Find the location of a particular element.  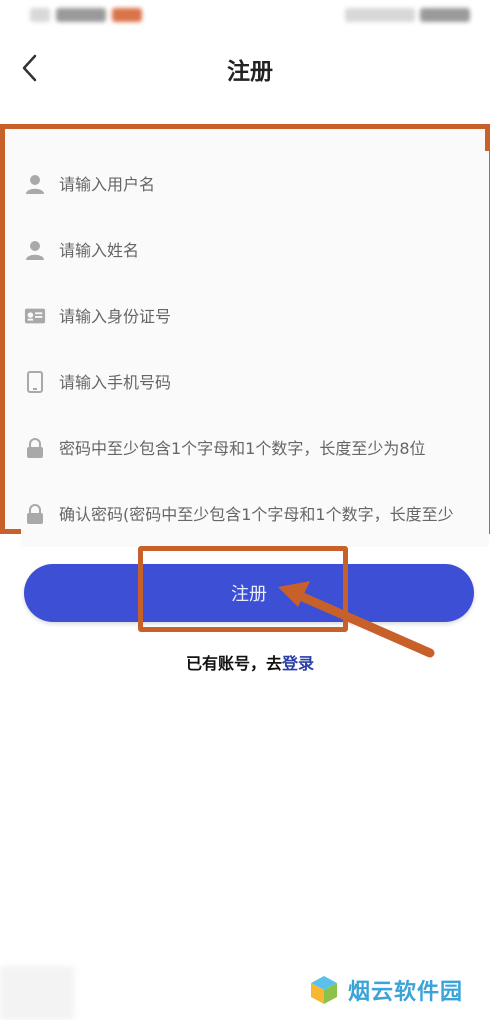

corner-overlay is located at coordinates (37, 993).